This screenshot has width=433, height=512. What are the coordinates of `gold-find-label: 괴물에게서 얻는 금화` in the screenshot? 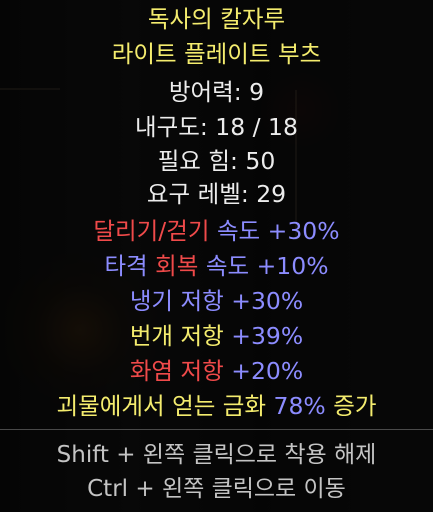 It's located at (161, 406).